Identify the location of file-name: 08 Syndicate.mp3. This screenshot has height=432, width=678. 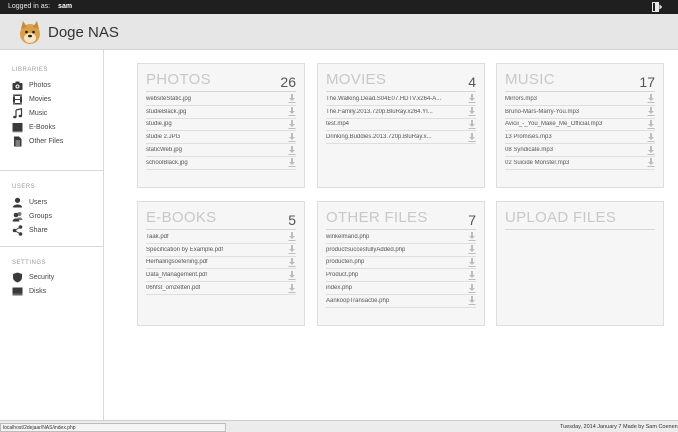
(529, 150).